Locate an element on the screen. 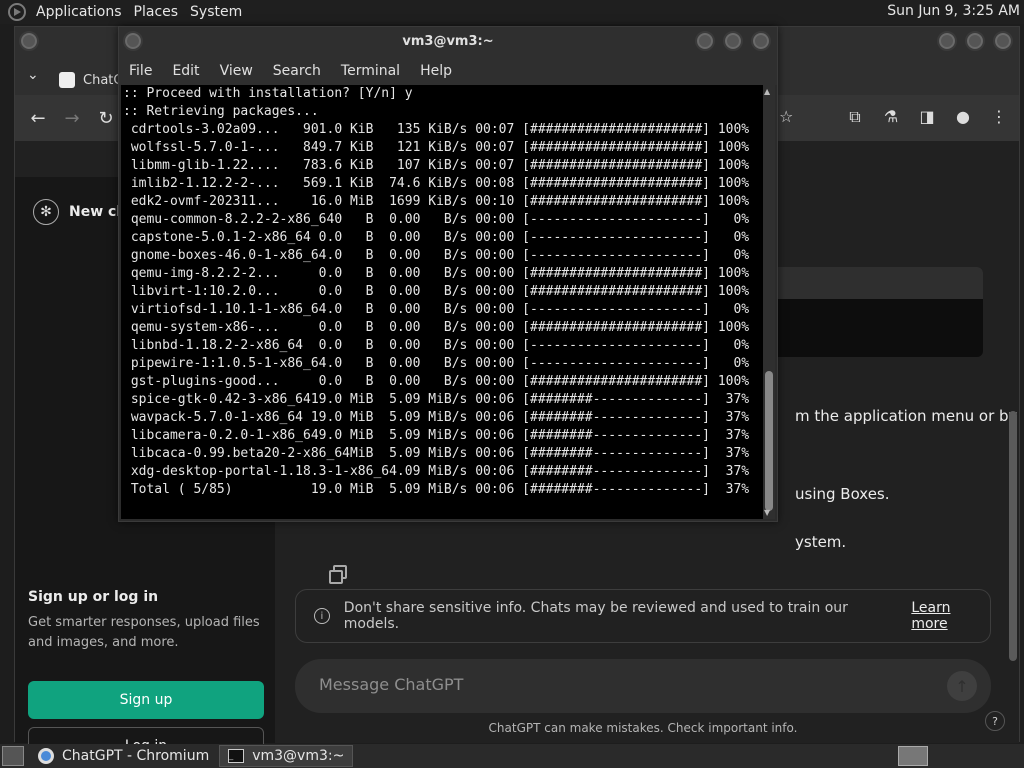 This screenshot has height=768, width=1024. menu-edit: Edit is located at coordinates (185, 71).